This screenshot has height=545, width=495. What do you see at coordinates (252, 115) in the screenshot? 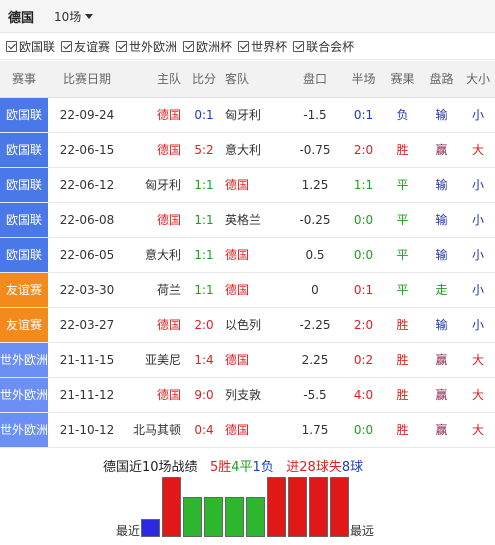
I see `away-team-cell: 匈牙利` at bounding box center [252, 115].